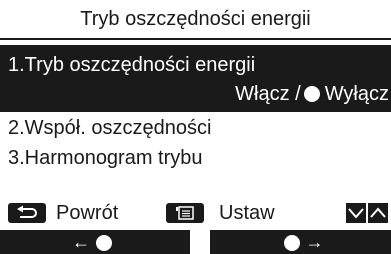  I want to click on title-divider, so click(195, 39).